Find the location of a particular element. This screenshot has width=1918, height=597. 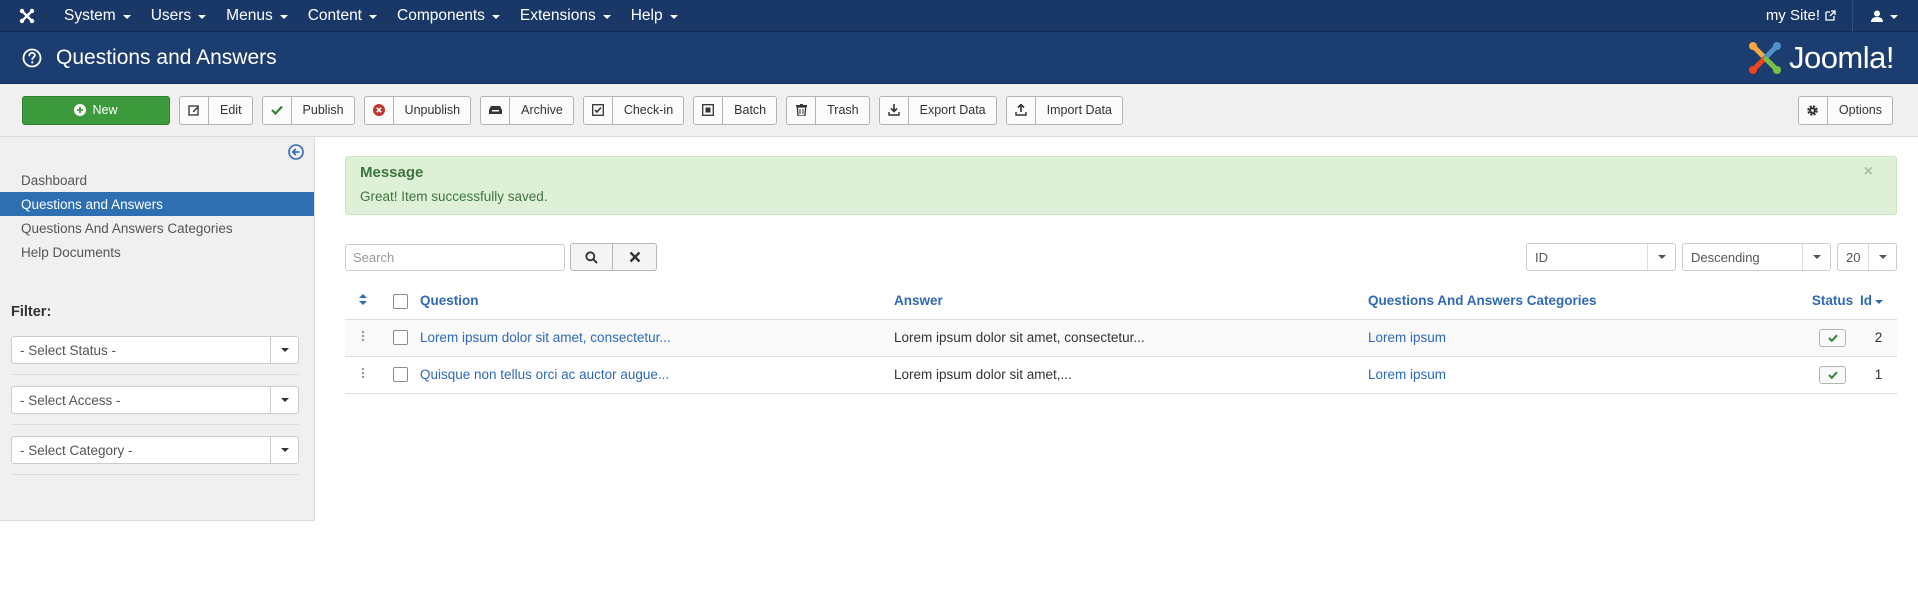

trash-button: Trash is located at coordinates (828, 110).